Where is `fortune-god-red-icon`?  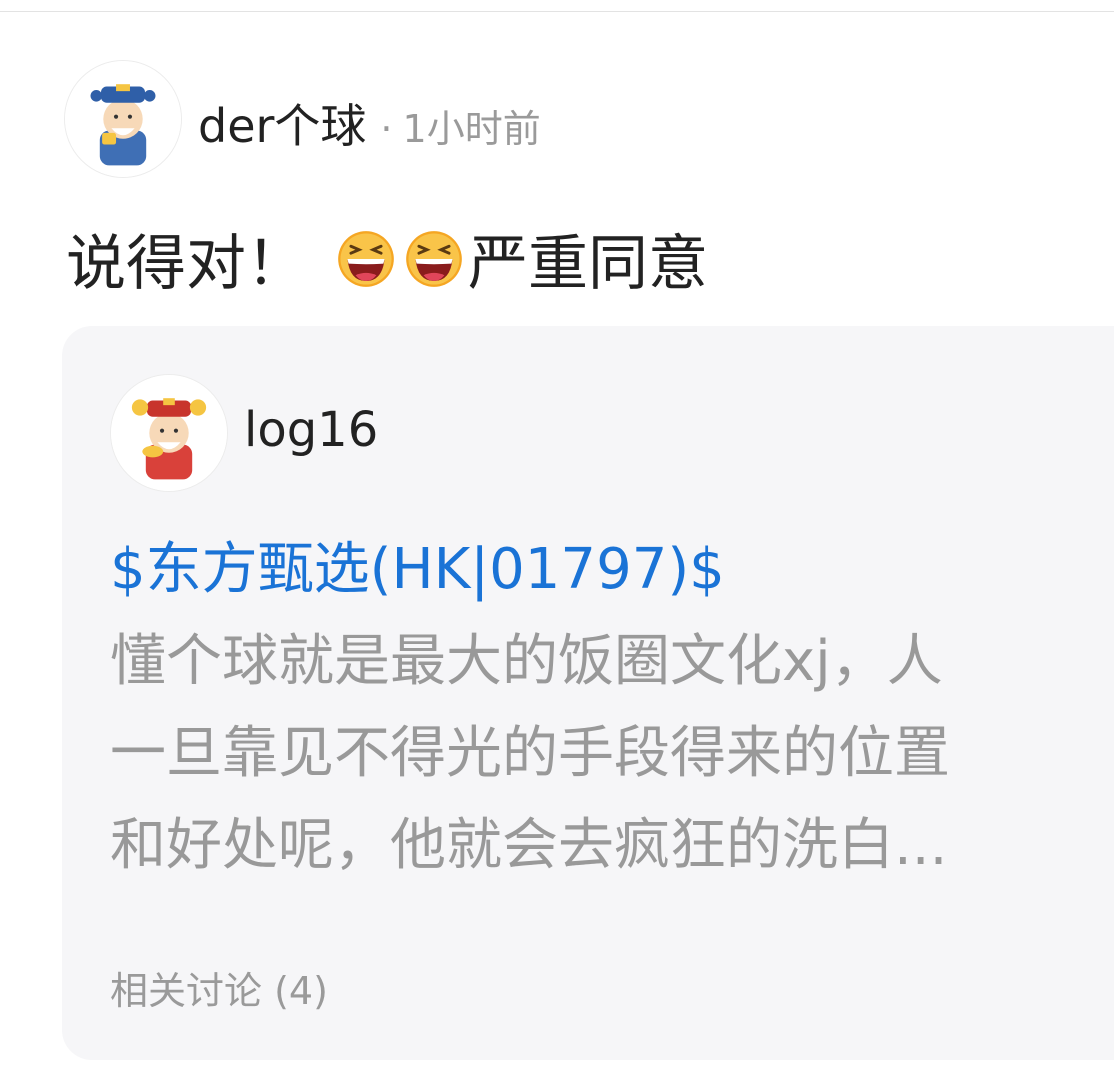 fortune-god-red-icon is located at coordinates (169, 433).